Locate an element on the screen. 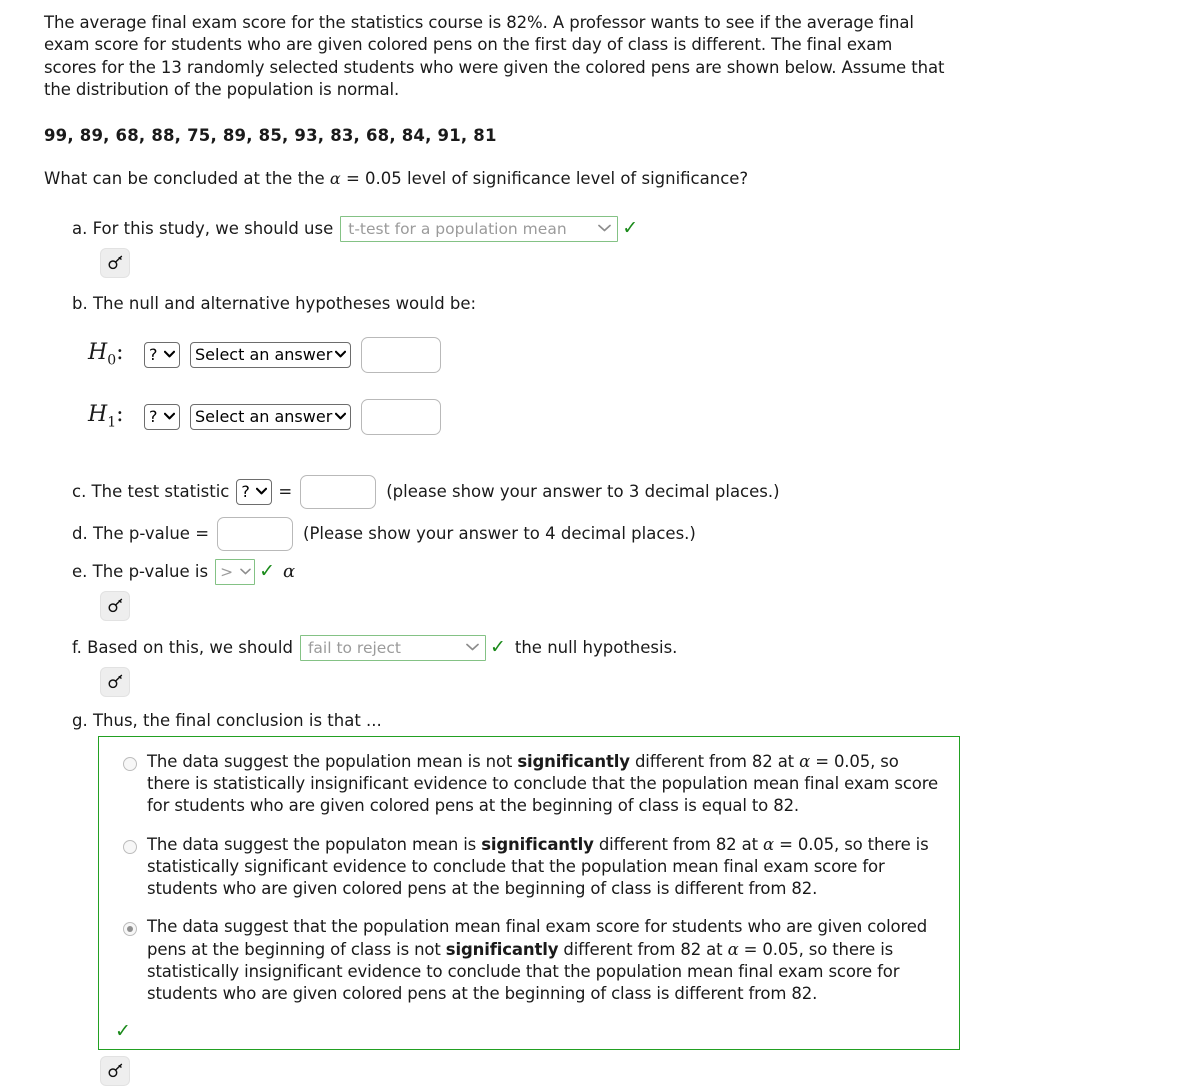  part-f-key-button is located at coordinates (115, 681).